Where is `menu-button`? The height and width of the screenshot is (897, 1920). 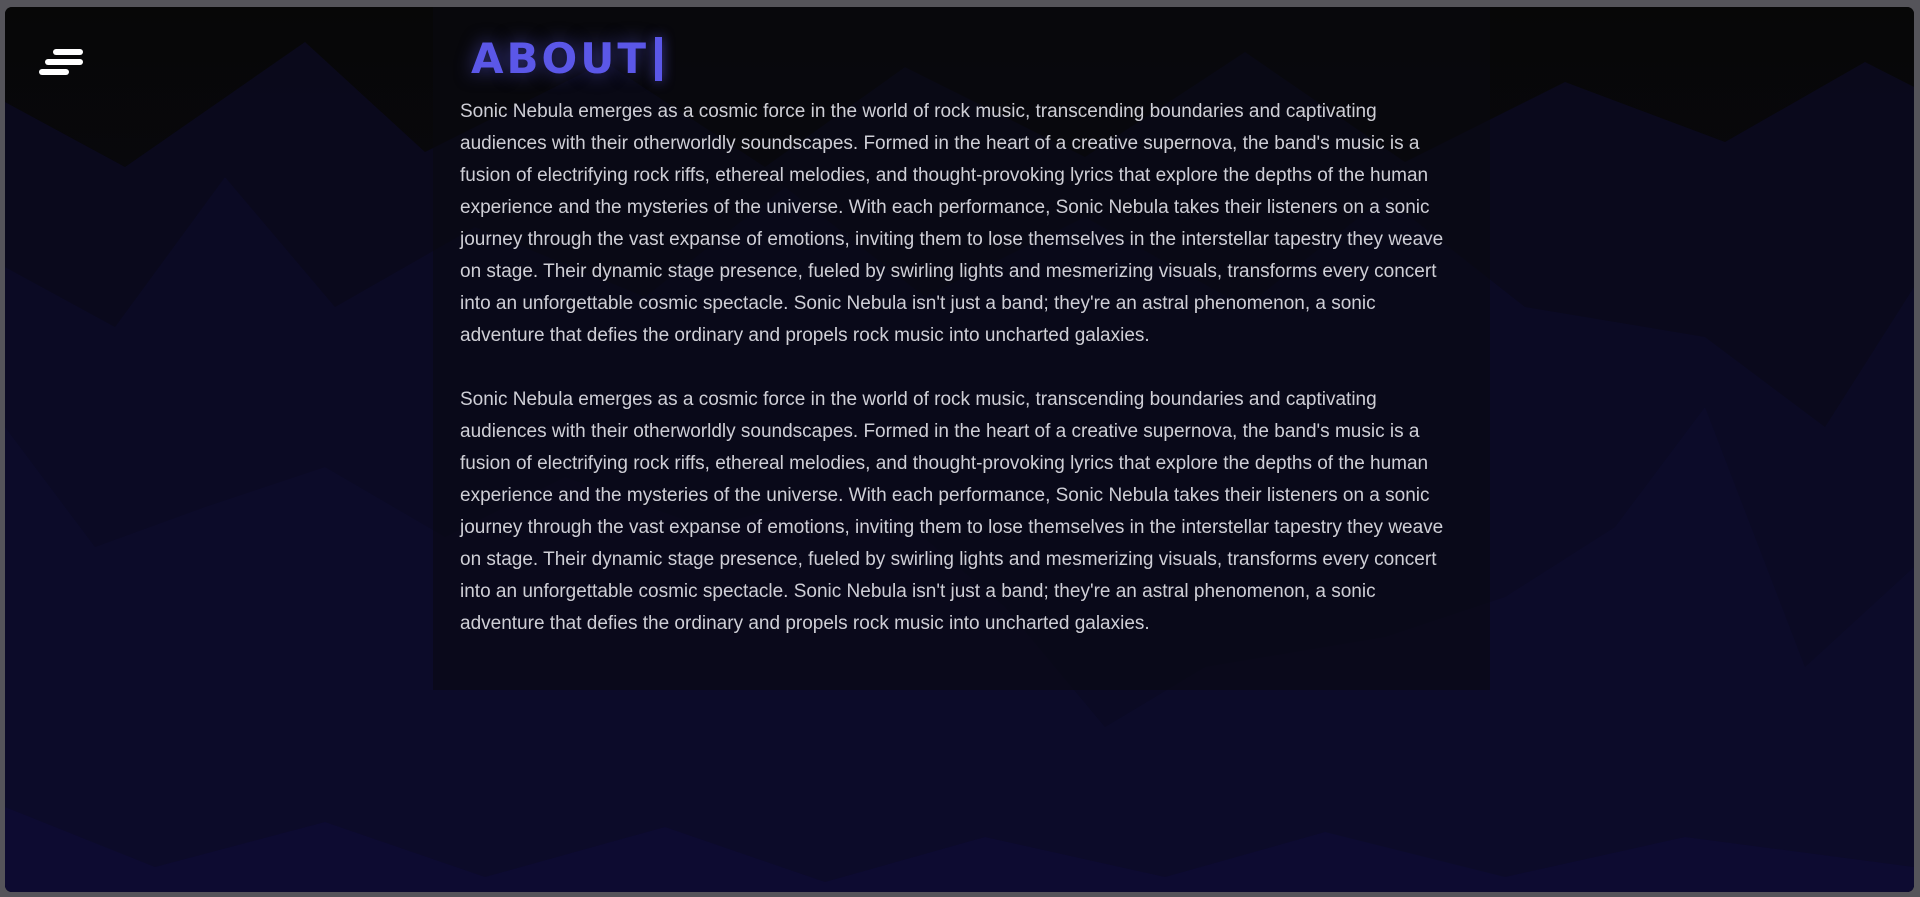
menu-button is located at coordinates (62, 63).